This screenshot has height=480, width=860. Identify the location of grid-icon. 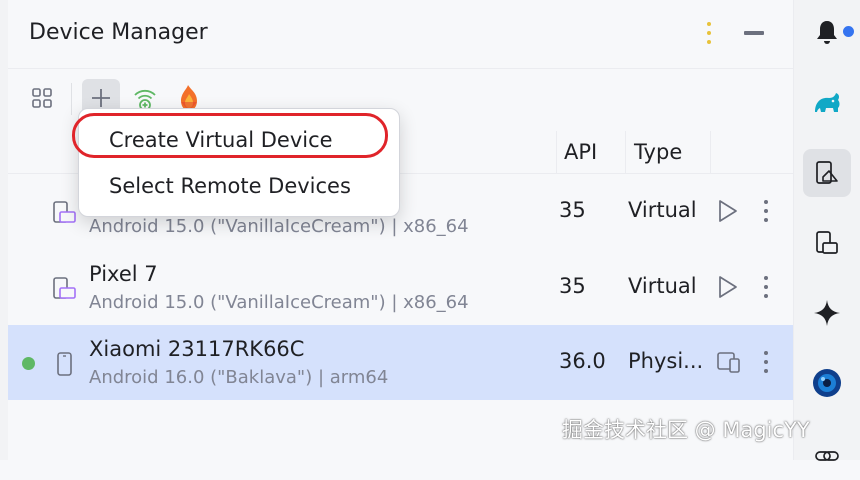
(42, 98).